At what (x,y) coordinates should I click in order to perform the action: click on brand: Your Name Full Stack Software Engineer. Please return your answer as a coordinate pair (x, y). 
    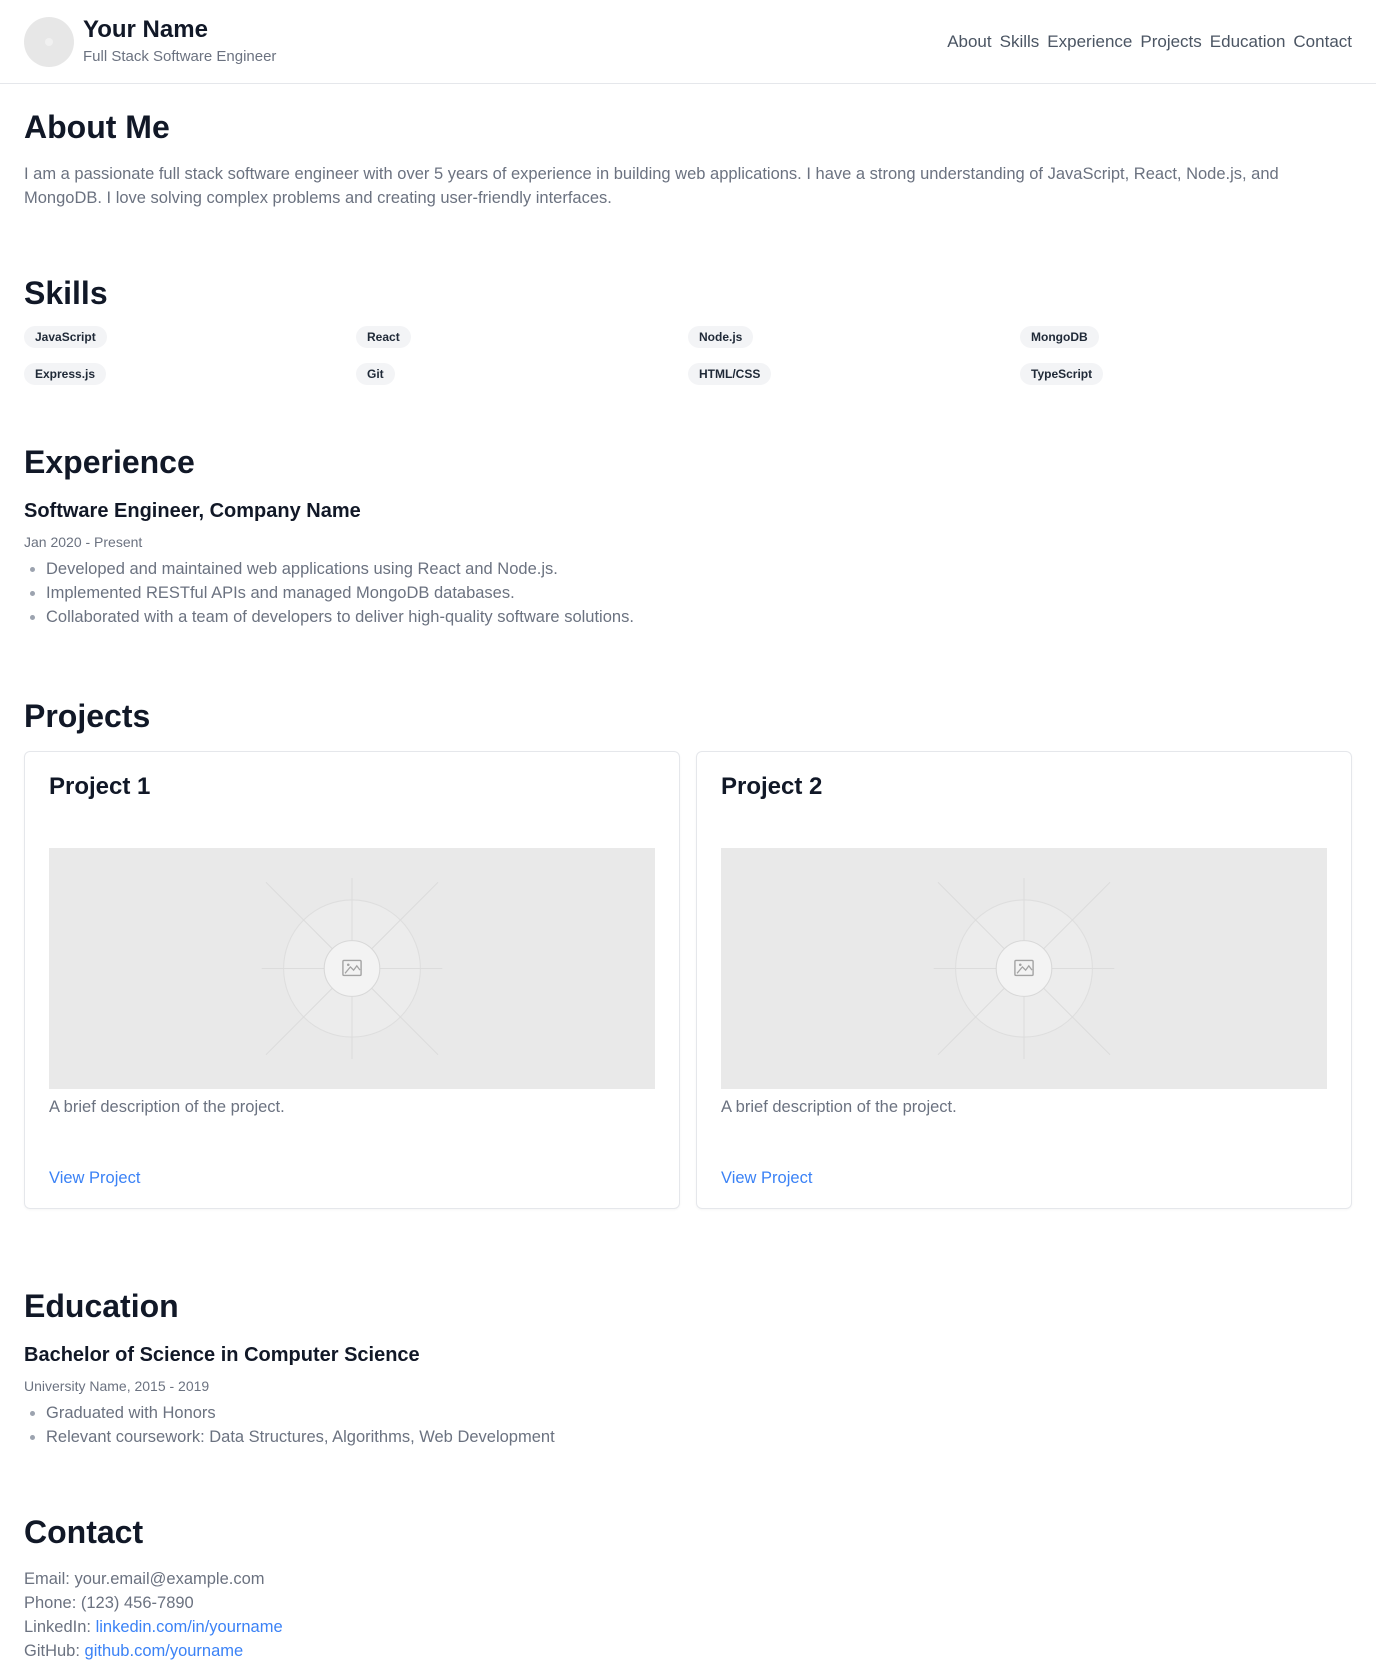
    Looking at the image, I should click on (150, 41).